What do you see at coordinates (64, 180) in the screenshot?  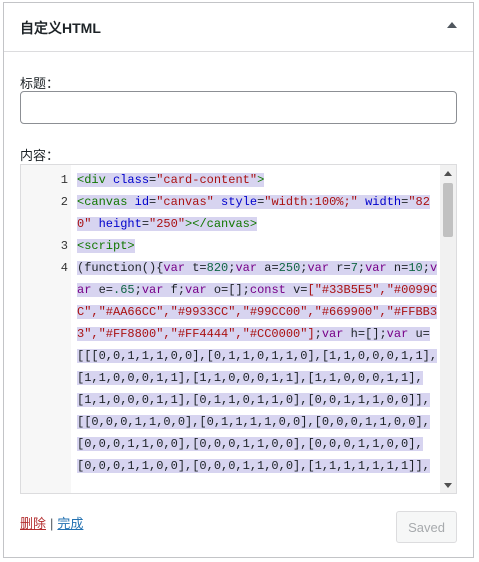 I see `line-number: 1` at bounding box center [64, 180].